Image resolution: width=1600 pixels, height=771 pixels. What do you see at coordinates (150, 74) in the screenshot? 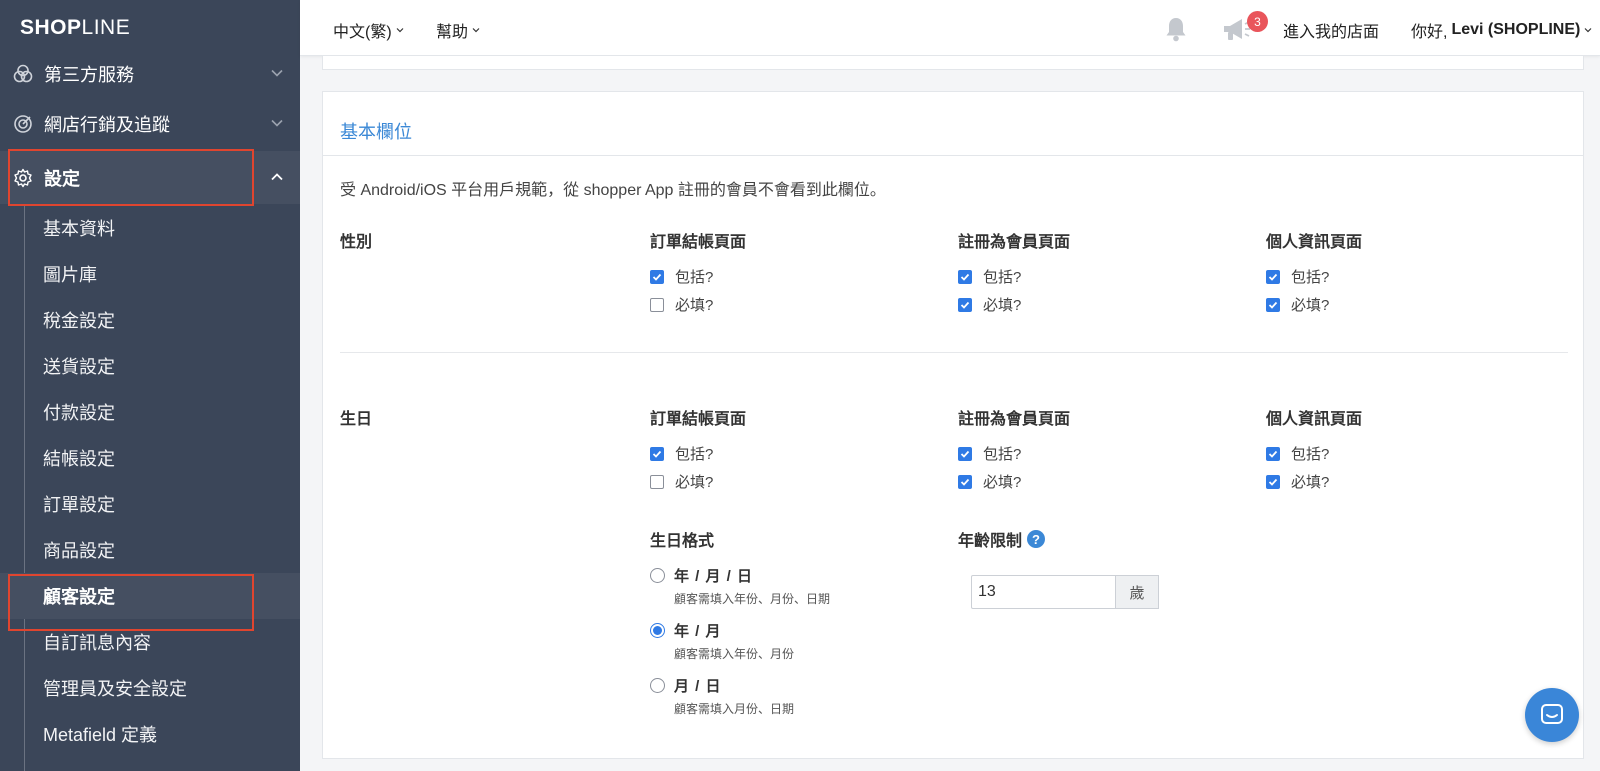
I see `nav-item-third-party: 第三方服務` at bounding box center [150, 74].